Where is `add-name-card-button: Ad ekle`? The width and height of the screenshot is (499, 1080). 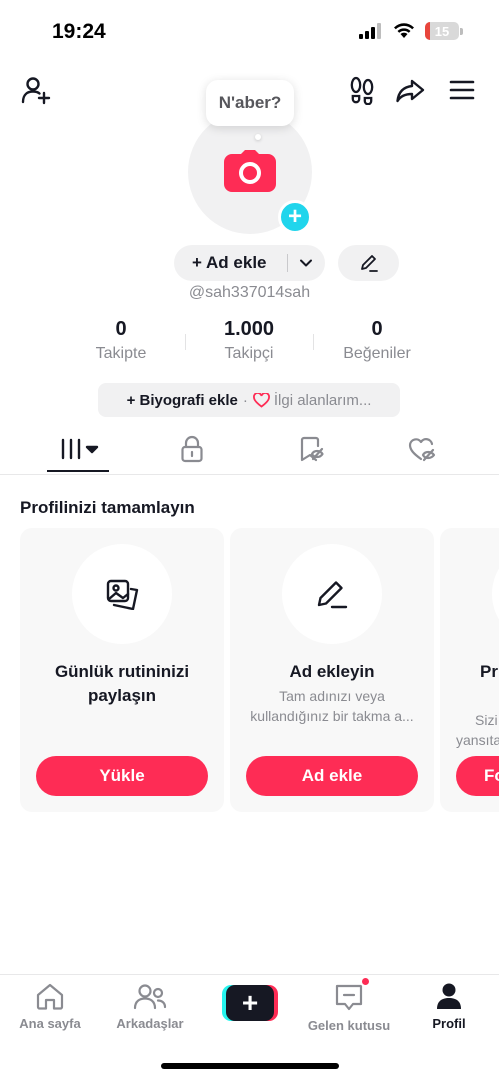 add-name-card-button: Ad ekle is located at coordinates (332, 776).